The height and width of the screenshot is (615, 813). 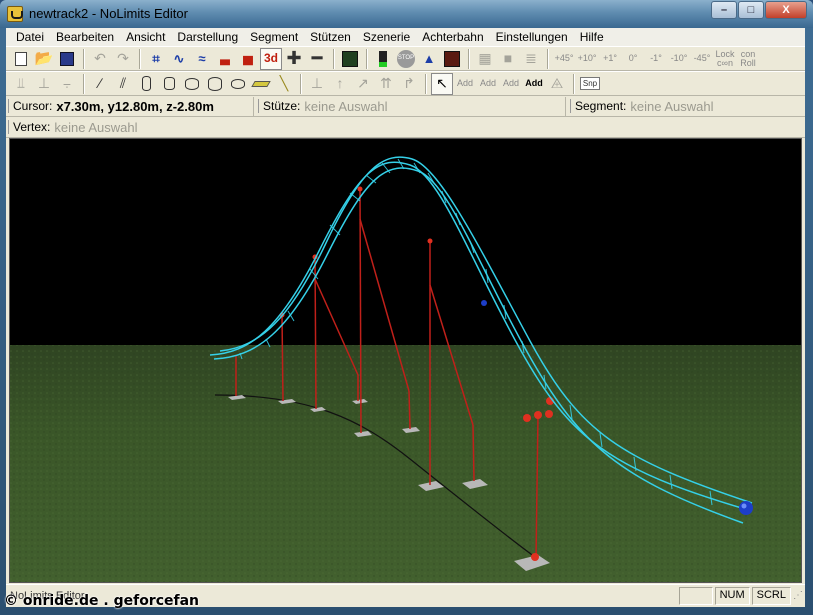 I want to click on 3d-view-button: 3d, so click(x=271, y=58).